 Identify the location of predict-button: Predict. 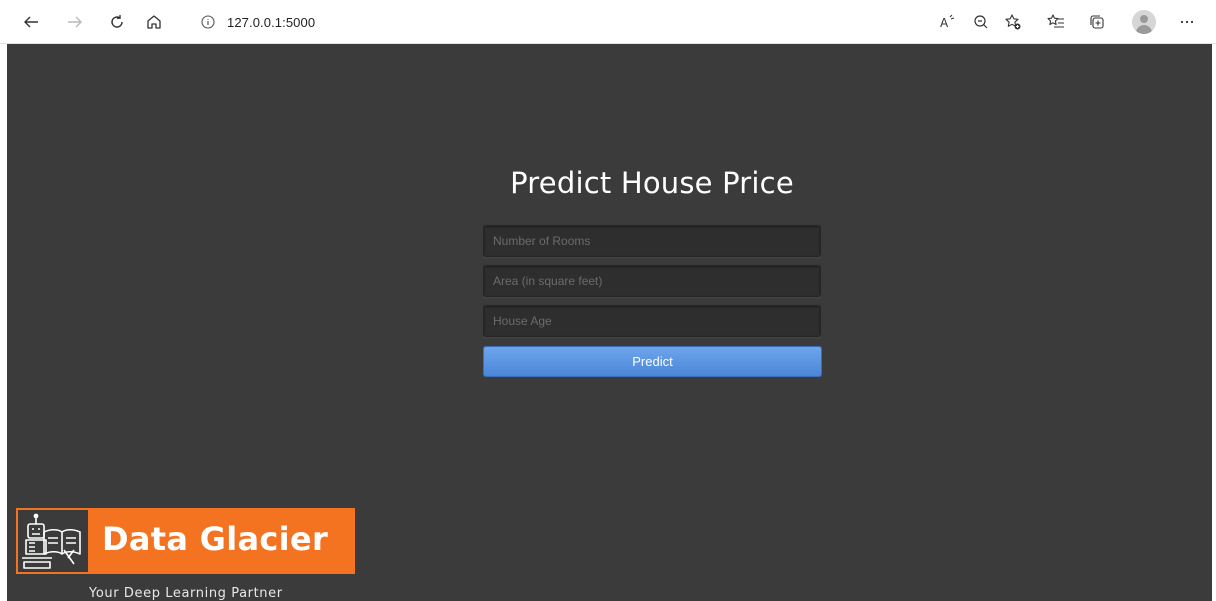
(652, 361).